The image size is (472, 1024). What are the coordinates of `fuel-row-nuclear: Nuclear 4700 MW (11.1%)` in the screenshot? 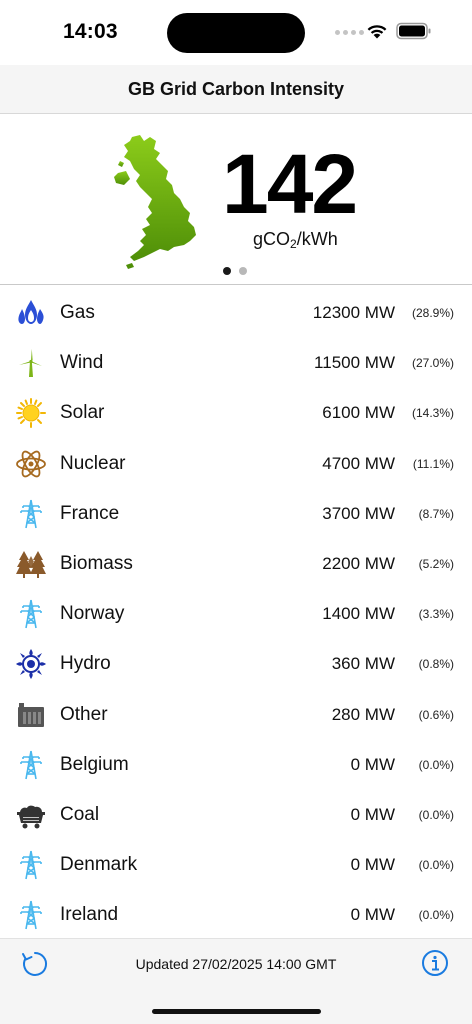 It's located at (236, 464).